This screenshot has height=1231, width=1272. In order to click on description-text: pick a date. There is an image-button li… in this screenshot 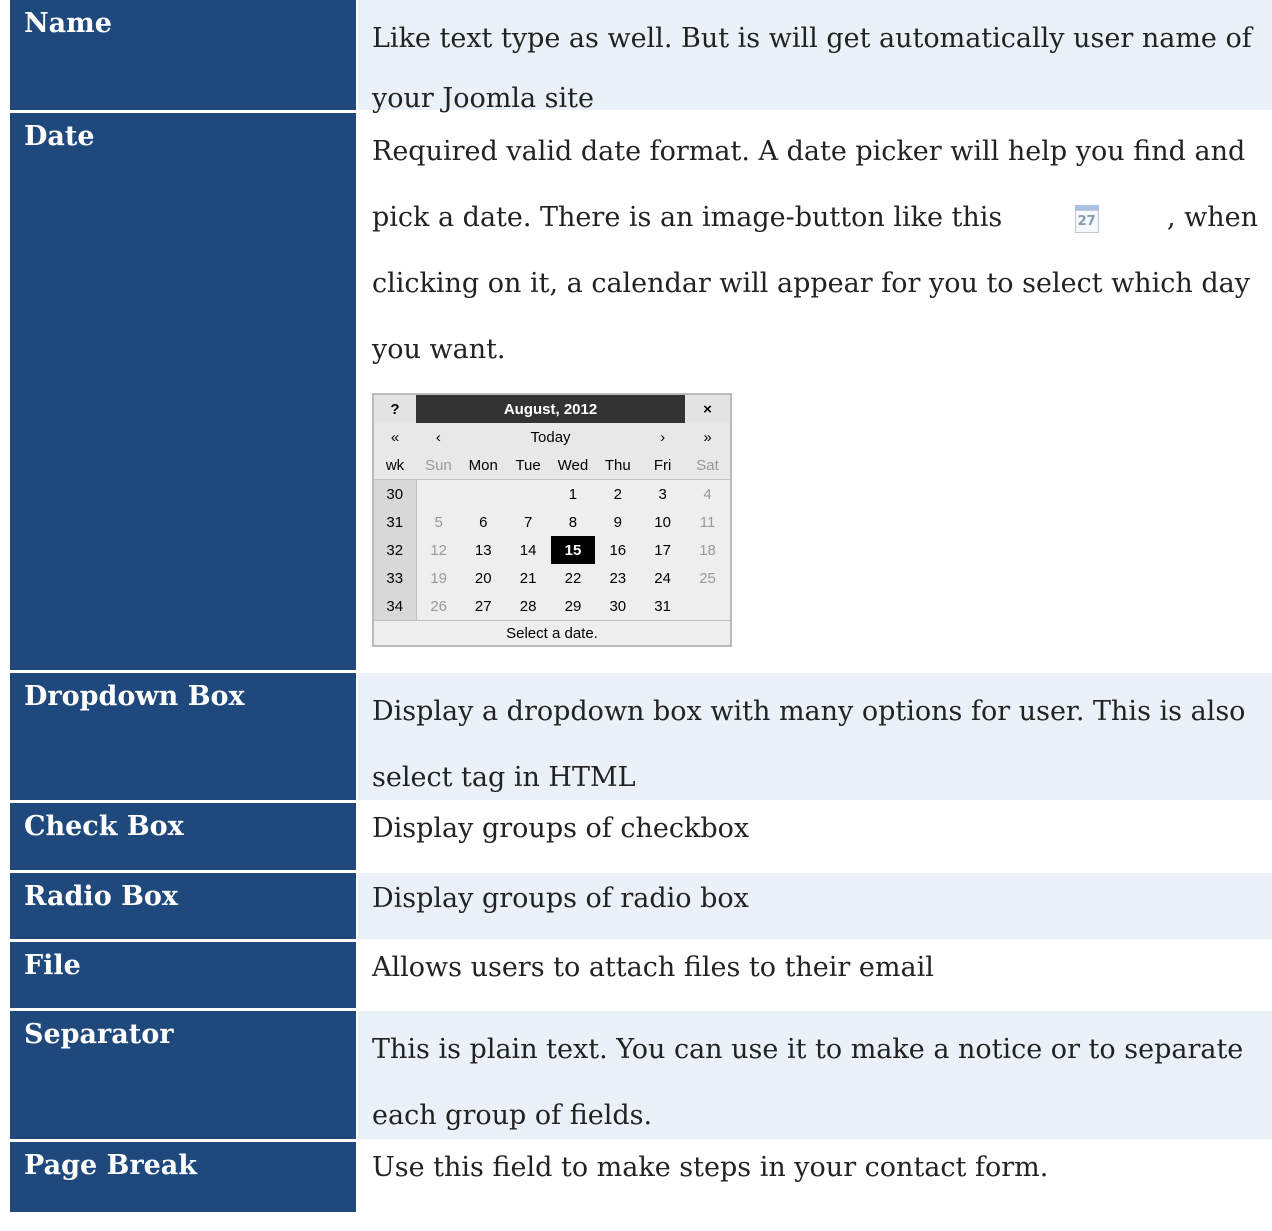, I will do `click(687, 217)`.